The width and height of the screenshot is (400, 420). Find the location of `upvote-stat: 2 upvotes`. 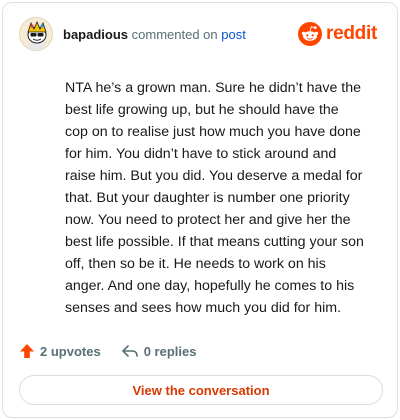

upvote-stat: 2 upvotes is located at coordinates (60, 351).